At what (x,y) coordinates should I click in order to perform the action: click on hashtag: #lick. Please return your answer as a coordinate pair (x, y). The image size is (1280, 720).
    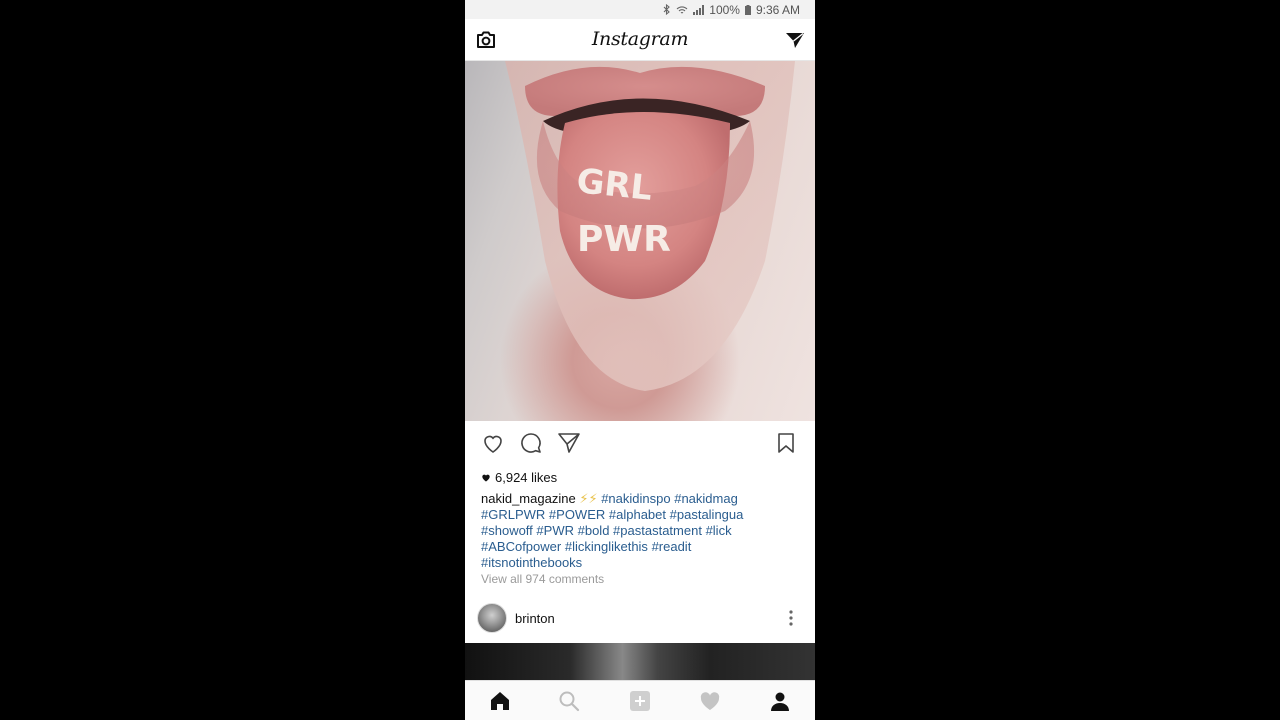
    Looking at the image, I should click on (719, 530).